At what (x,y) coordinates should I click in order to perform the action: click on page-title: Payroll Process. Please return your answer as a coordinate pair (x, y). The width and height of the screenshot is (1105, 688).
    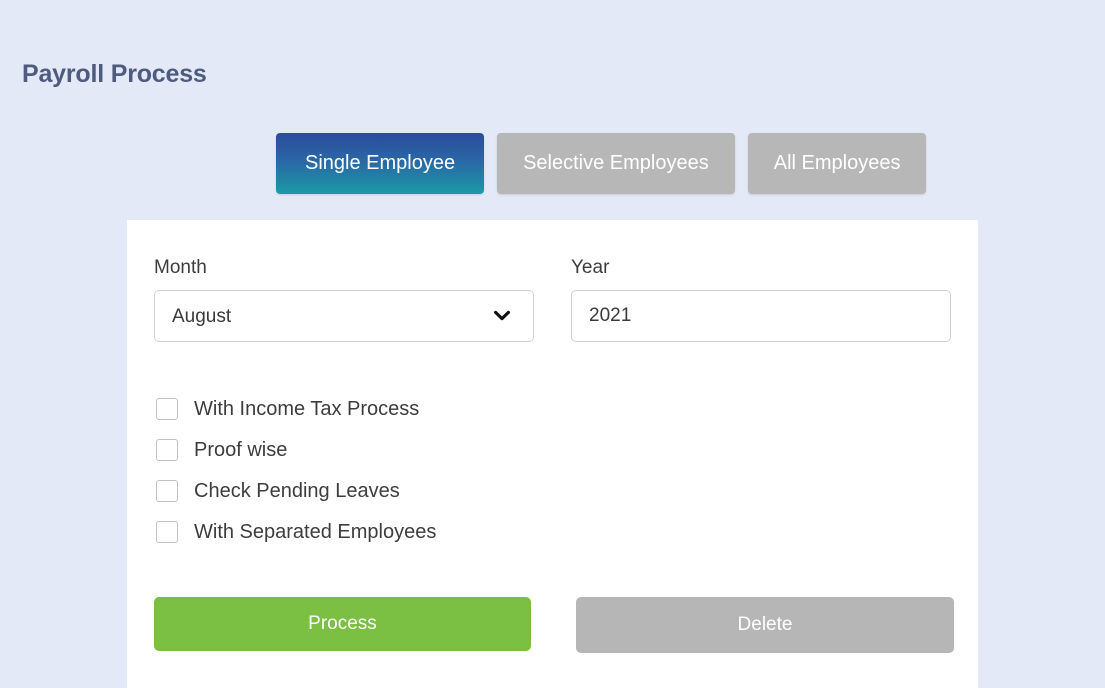
    Looking at the image, I should click on (114, 74).